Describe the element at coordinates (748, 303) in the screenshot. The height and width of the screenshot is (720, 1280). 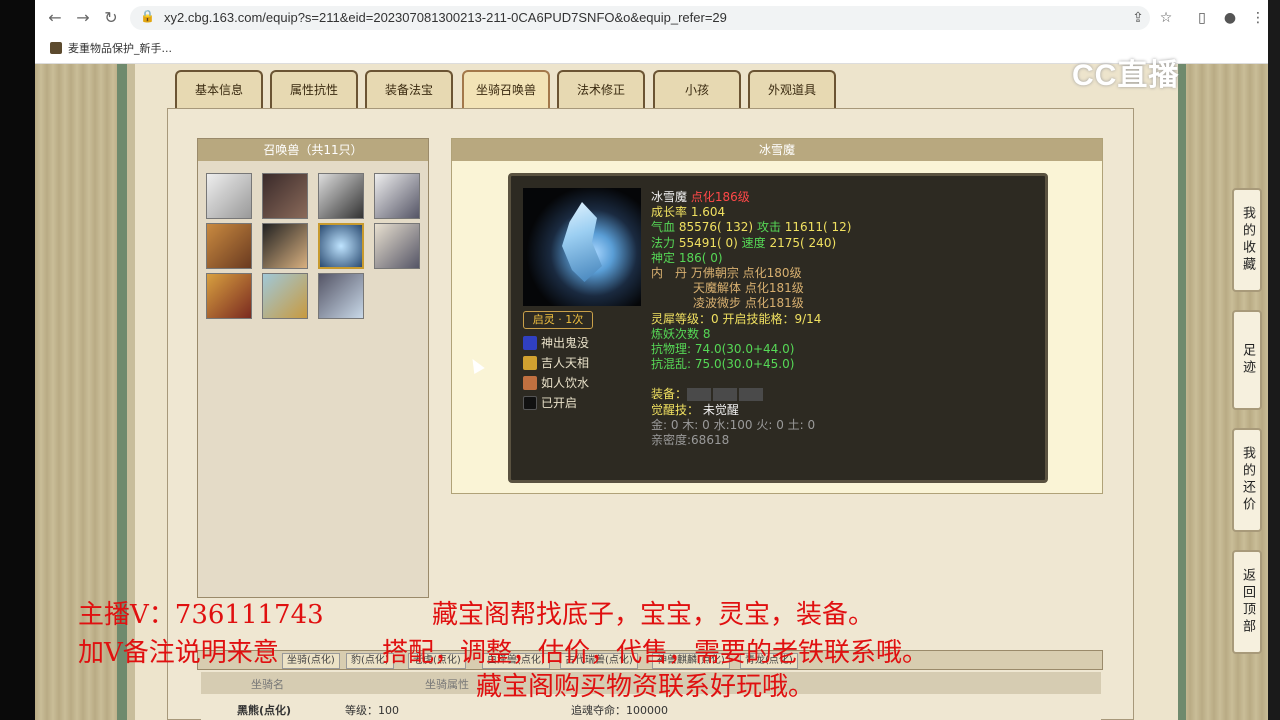
I see `neidan-3: 凌波微步 点化181级` at that location.